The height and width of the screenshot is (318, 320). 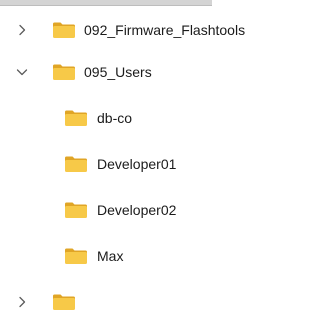 I want to click on tree-item-developer02: Developer02, so click(x=155, y=210).